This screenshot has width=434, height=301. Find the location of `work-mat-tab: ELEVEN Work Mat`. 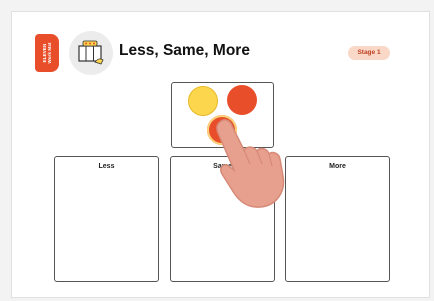

work-mat-tab: ELEVEN Work Mat is located at coordinates (47, 53).